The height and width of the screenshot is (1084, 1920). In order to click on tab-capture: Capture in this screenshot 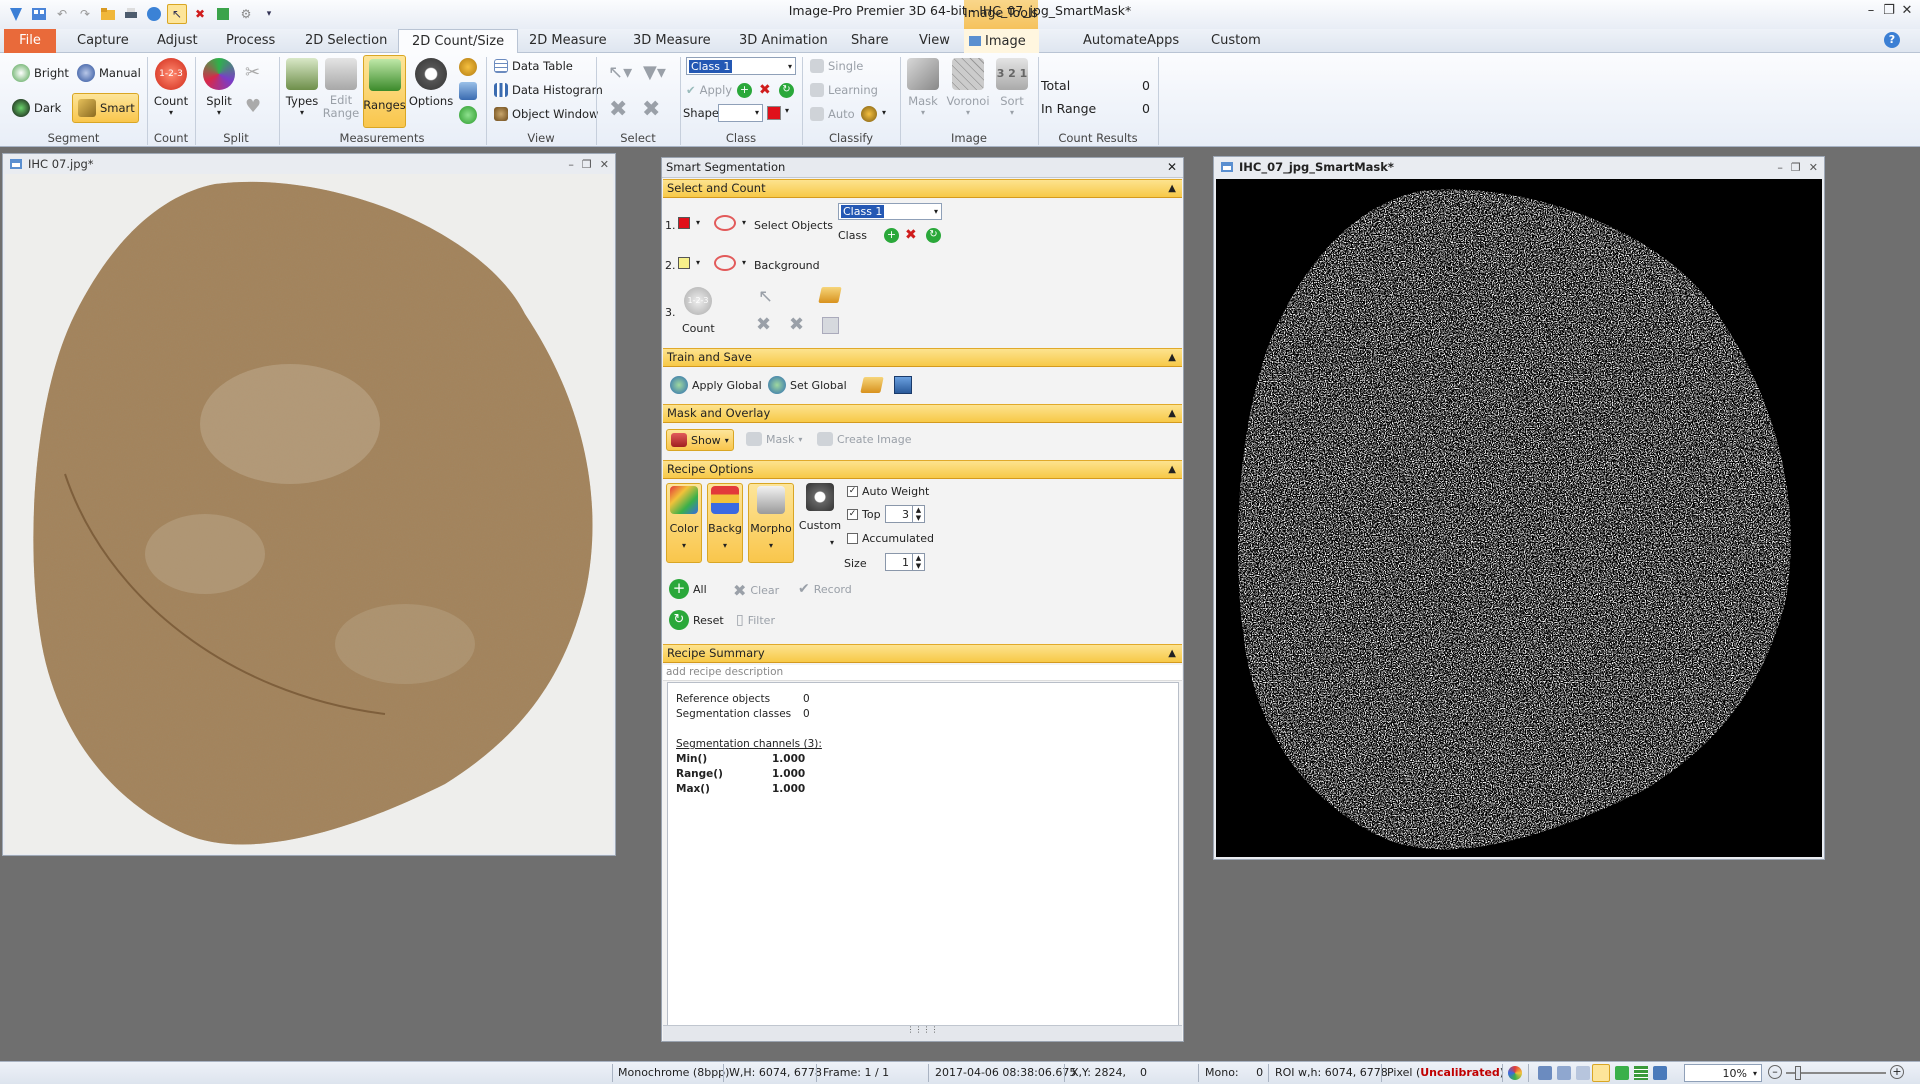, I will do `click(103, 41)`.